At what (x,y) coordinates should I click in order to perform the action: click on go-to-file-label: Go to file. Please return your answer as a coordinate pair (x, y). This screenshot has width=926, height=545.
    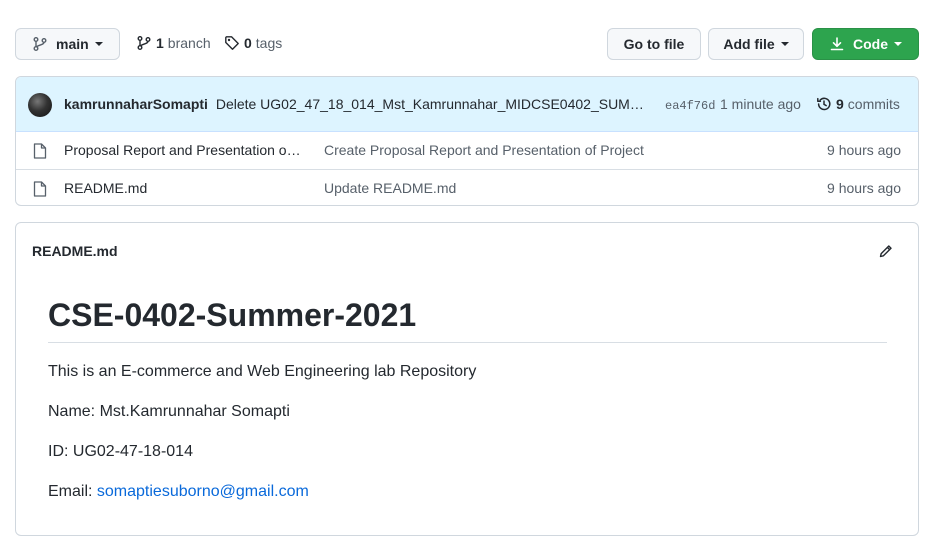
    Looking at the image, I should click on (654, 44).